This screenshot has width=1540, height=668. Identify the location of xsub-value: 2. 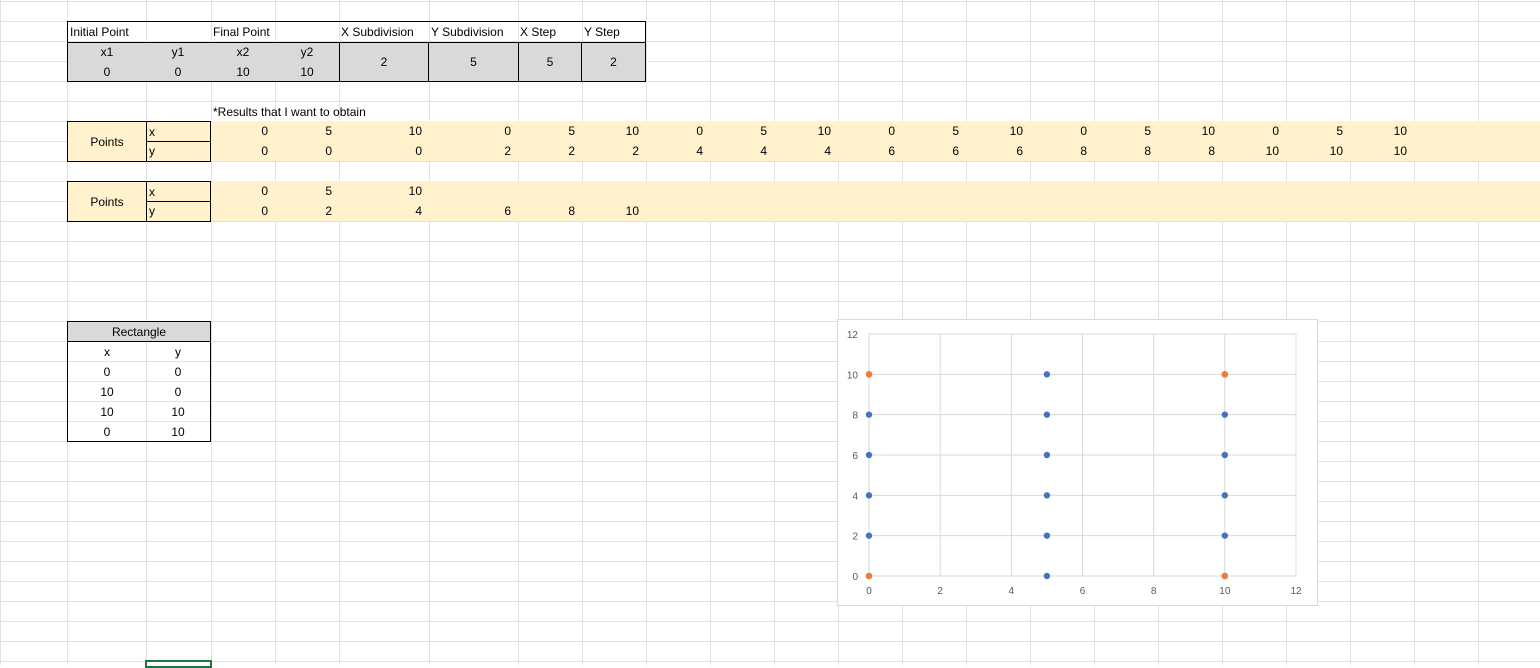
(384, 62).